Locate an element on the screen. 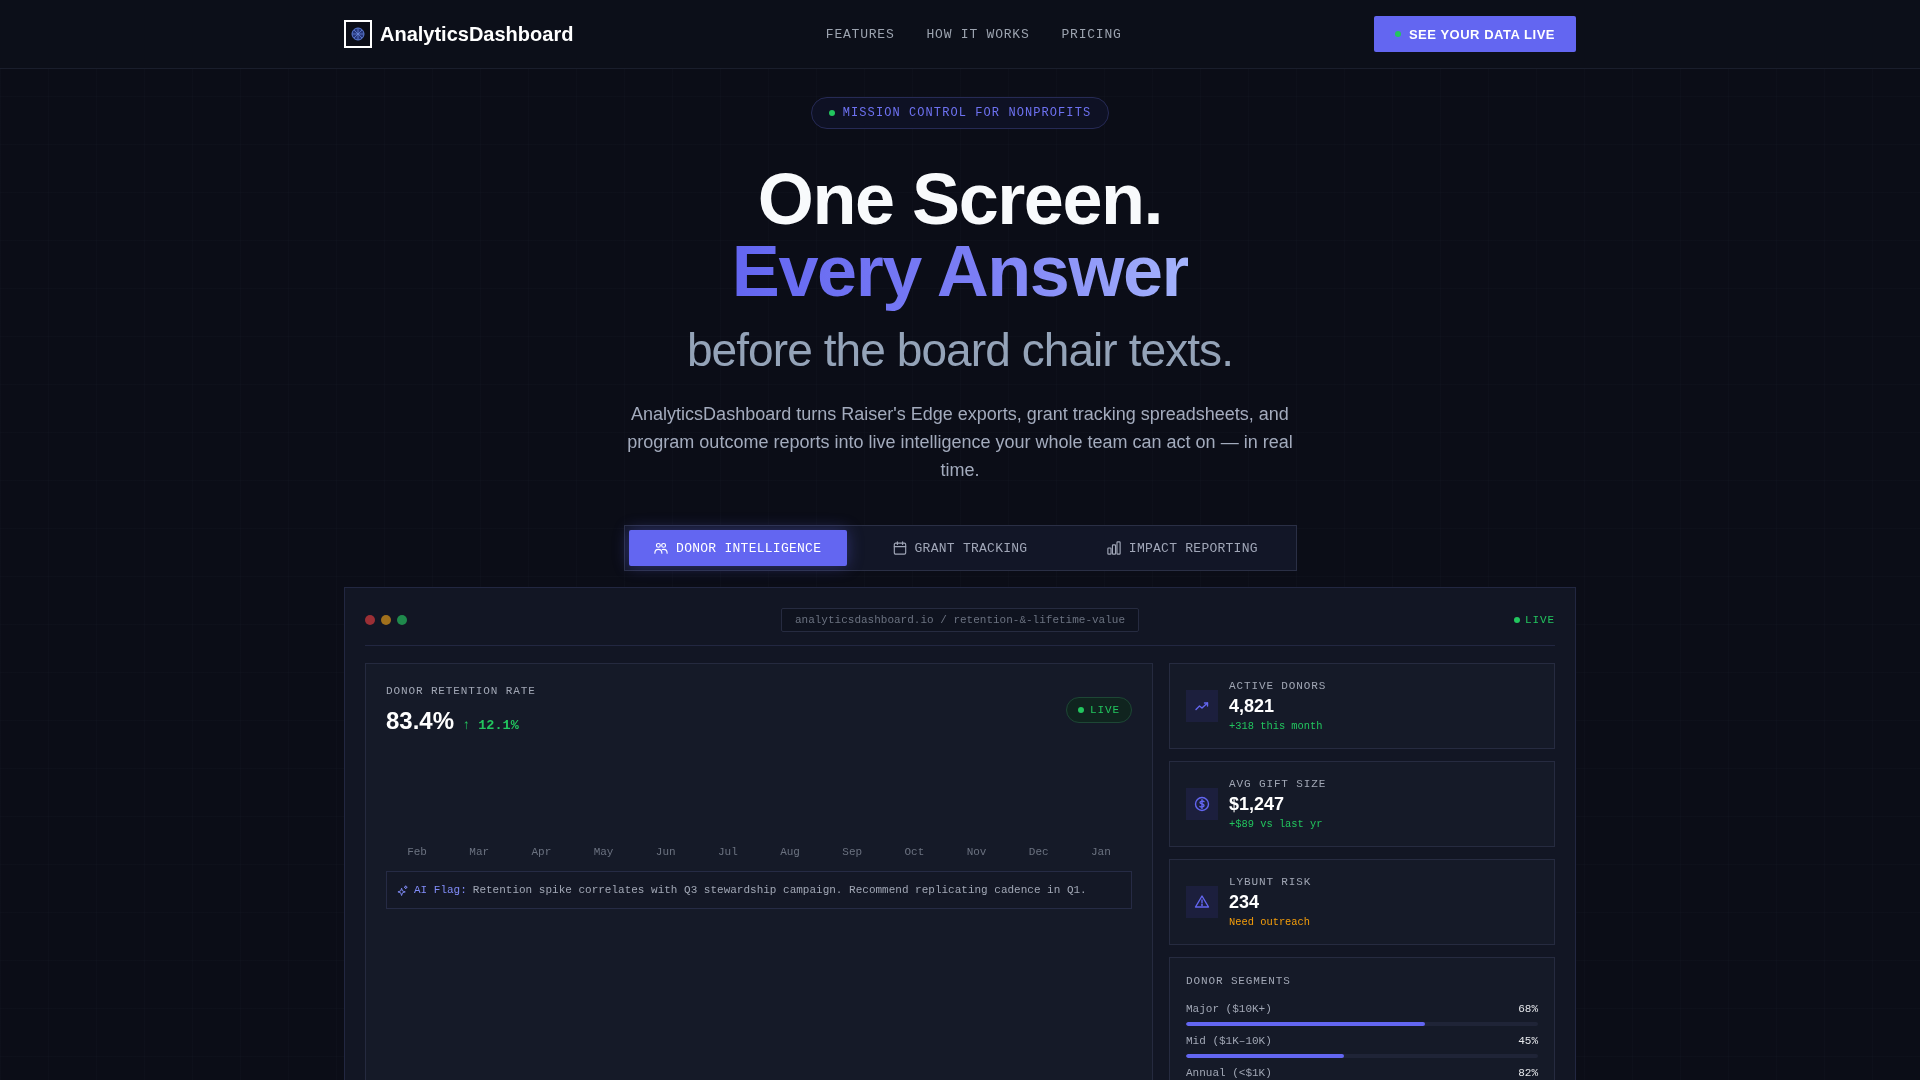 Image resolution: width=1920 pixels, height=1080 pixels. metric-label: AVG GIFT SIZE is located at coordinates (1278, 784).